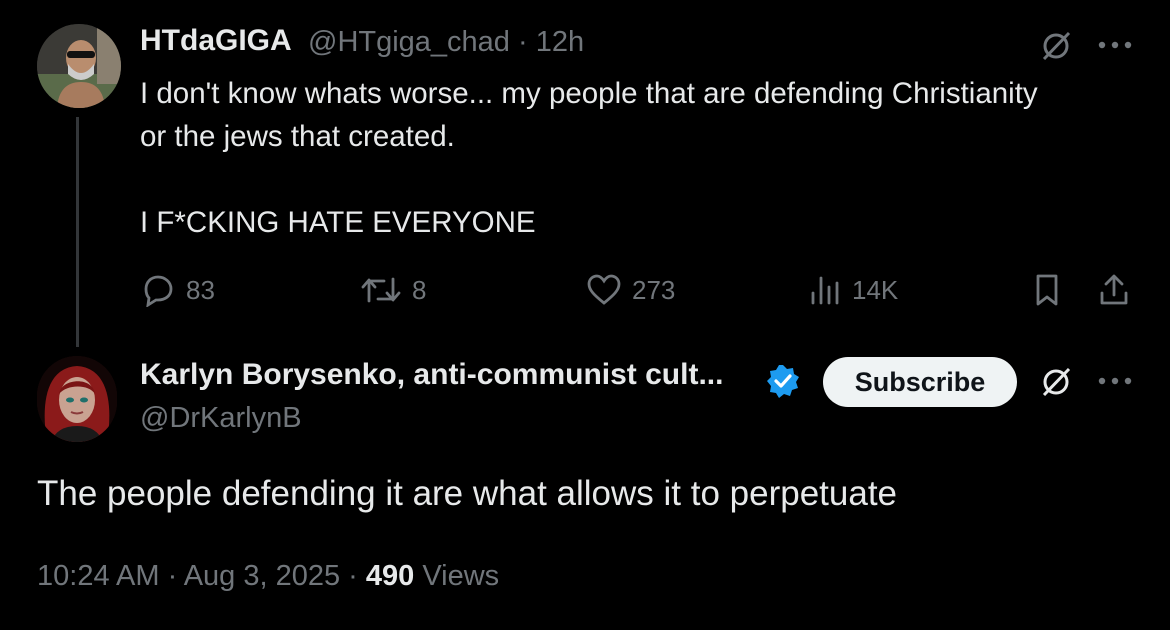 The height and width of the screenshot is (630, 1170). Describe the element at coordinates (825, 290) in the screenshot. I see `views-icon` at that location.